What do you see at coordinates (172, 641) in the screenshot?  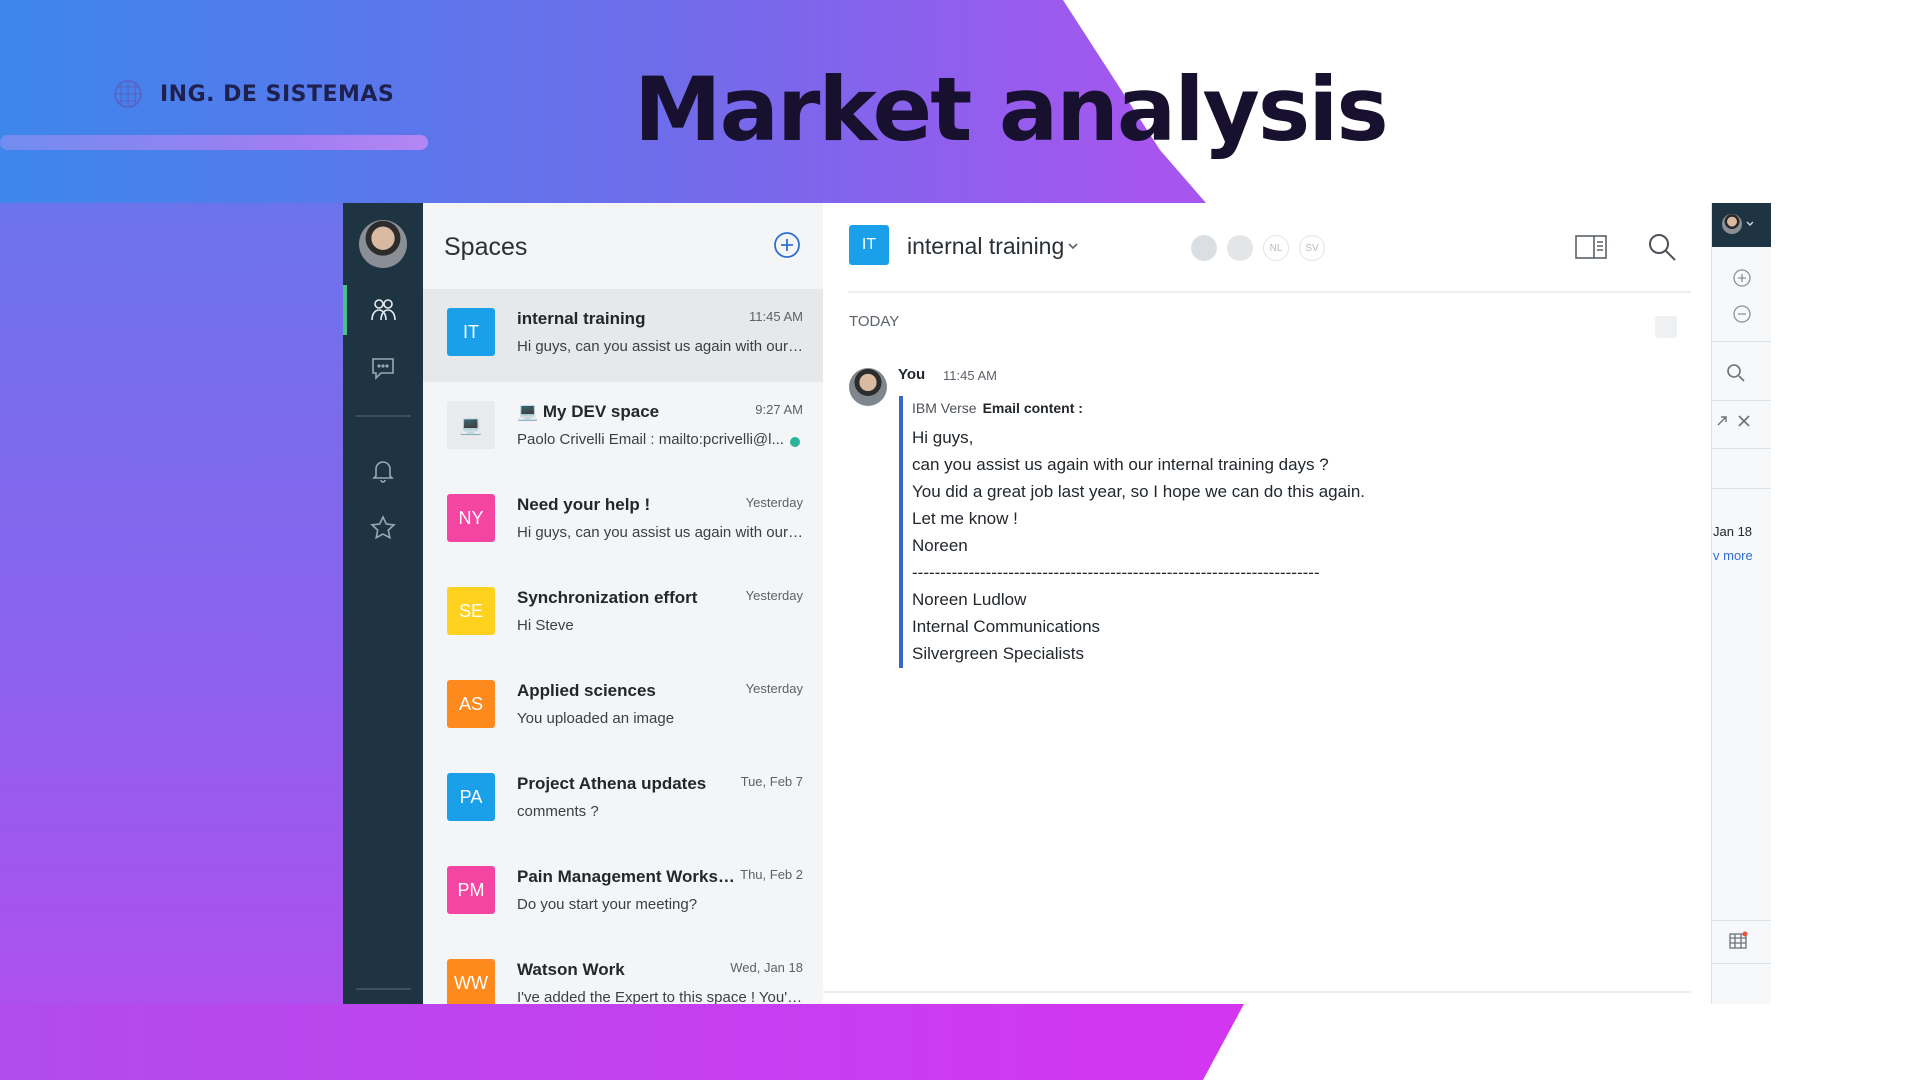 I see `background-left-shape` at bounding box center [172, 641].